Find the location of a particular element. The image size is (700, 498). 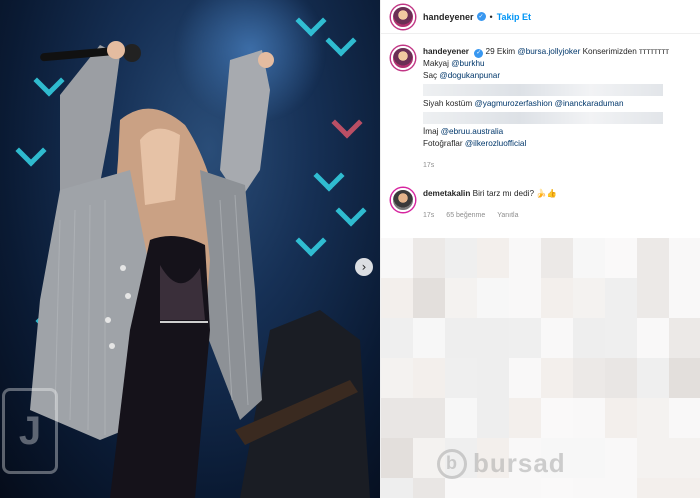

caption-text: Fotoğraflar is located at coordinates (443, 143).